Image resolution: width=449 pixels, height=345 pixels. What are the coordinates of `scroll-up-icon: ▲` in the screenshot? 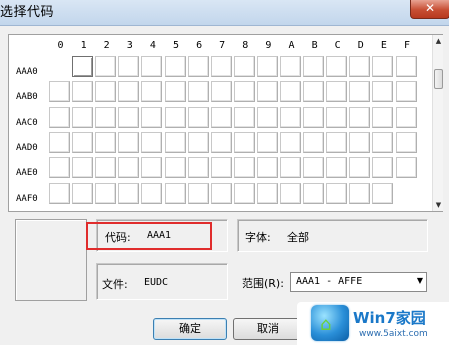 It's located at (438, 41).